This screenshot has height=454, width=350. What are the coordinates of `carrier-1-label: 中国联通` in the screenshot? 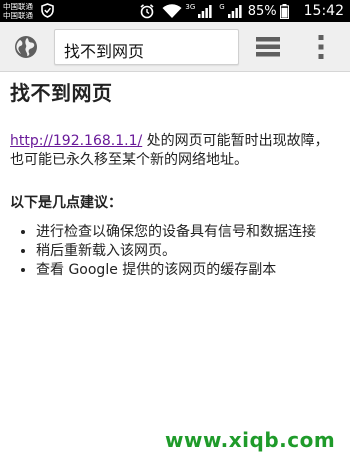 It's located at (18, 6).